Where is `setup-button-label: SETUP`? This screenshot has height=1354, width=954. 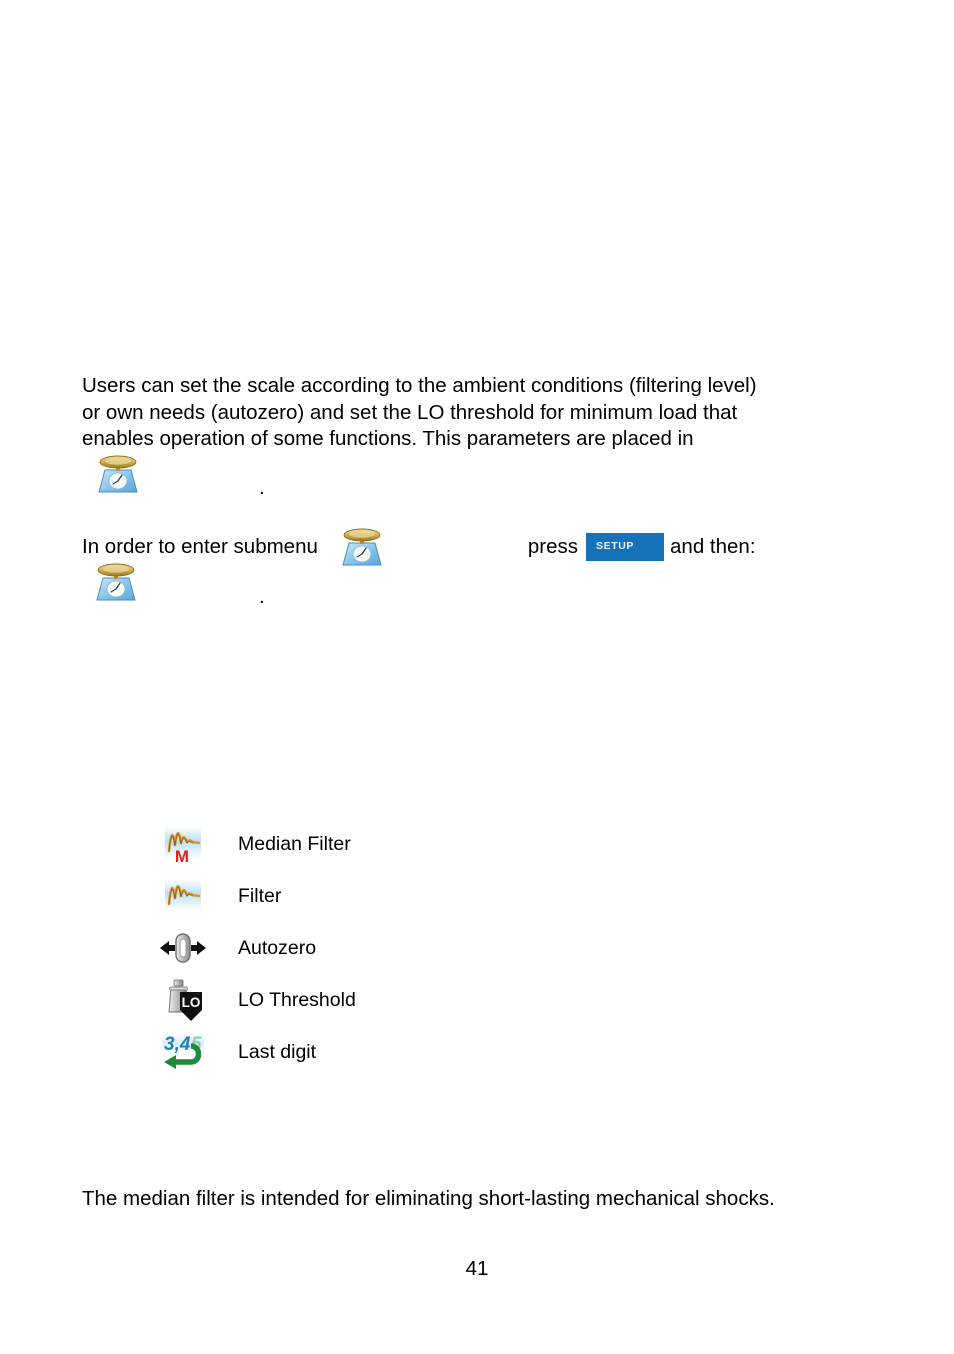 setup-button-label: SETUP is located at coordinates (615, 546).